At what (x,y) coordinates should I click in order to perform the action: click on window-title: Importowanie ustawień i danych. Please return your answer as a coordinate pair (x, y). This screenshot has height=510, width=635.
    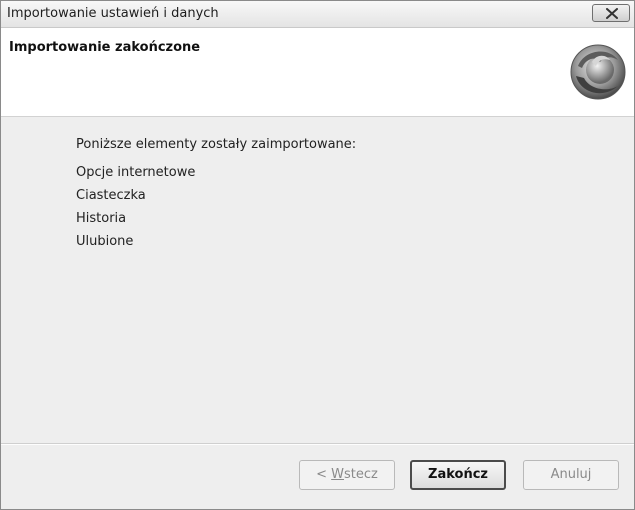
    Looking at the image, I should click on (113, 13).